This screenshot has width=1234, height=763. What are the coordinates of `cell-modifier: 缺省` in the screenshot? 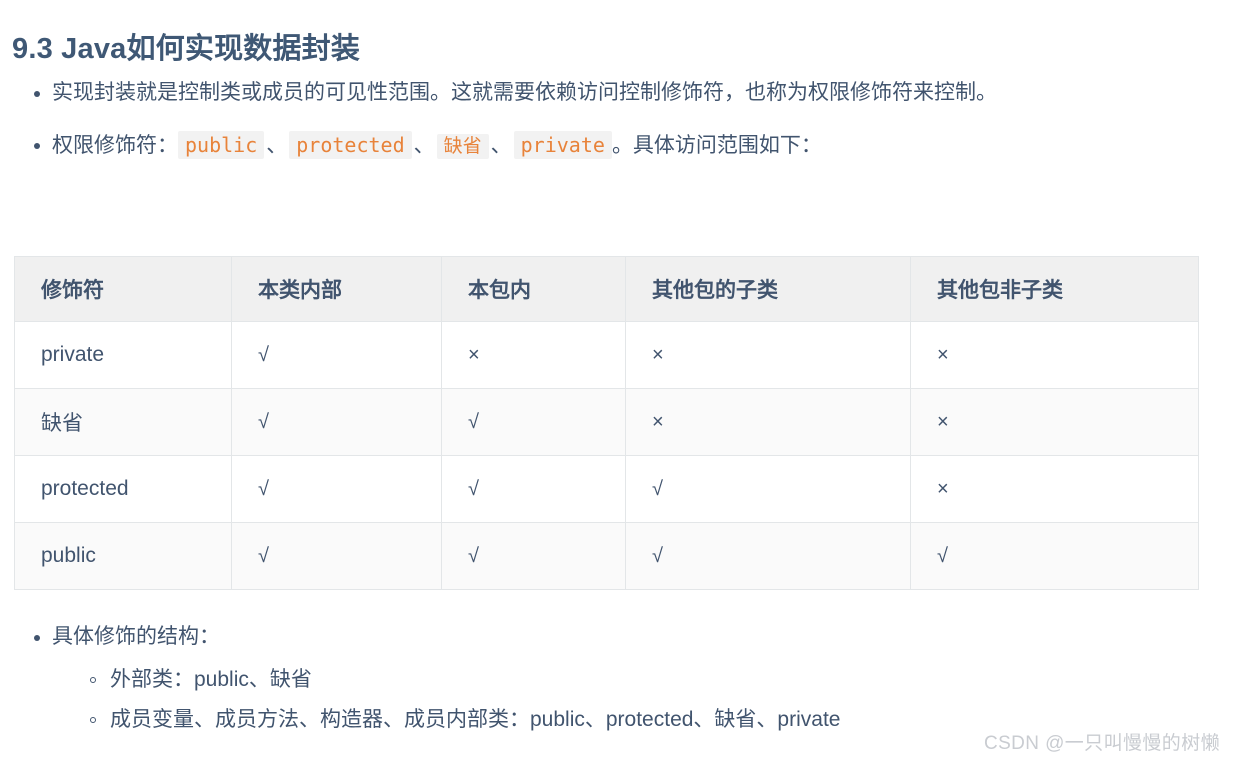 It's located at (123, 422).